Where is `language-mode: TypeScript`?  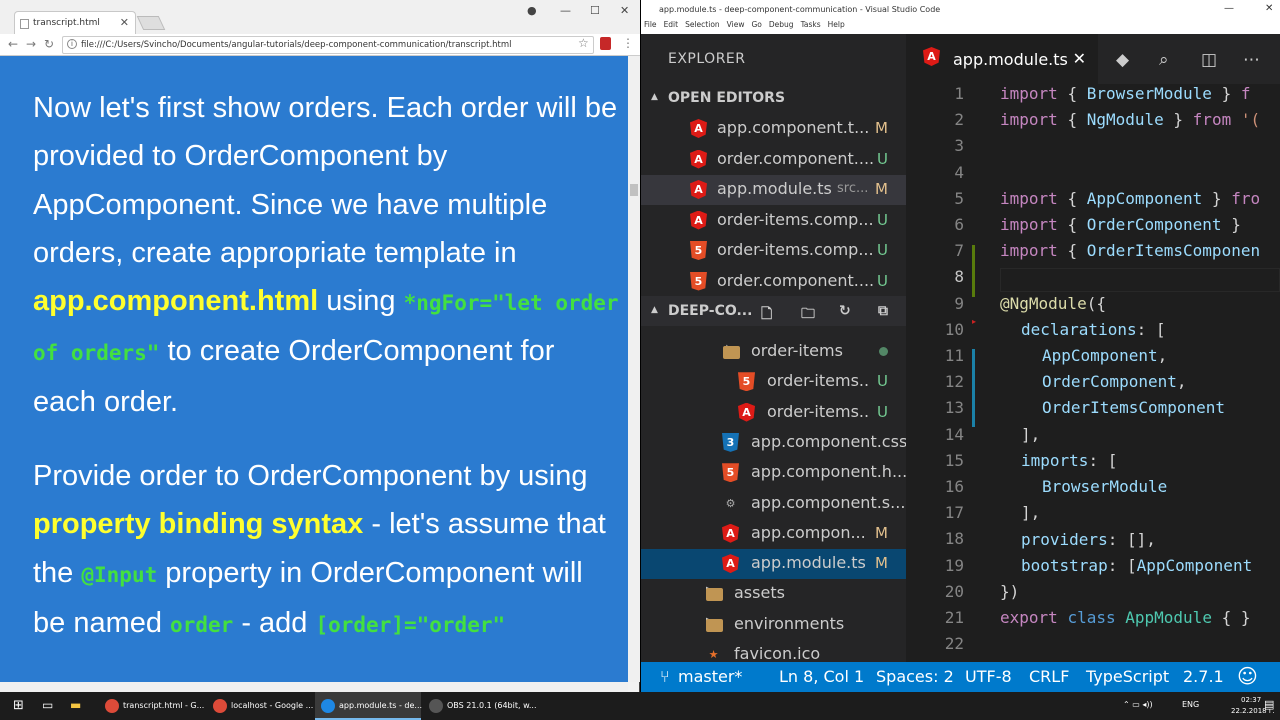 language-mode: TypeScript is located at coordinates (1127, 676).